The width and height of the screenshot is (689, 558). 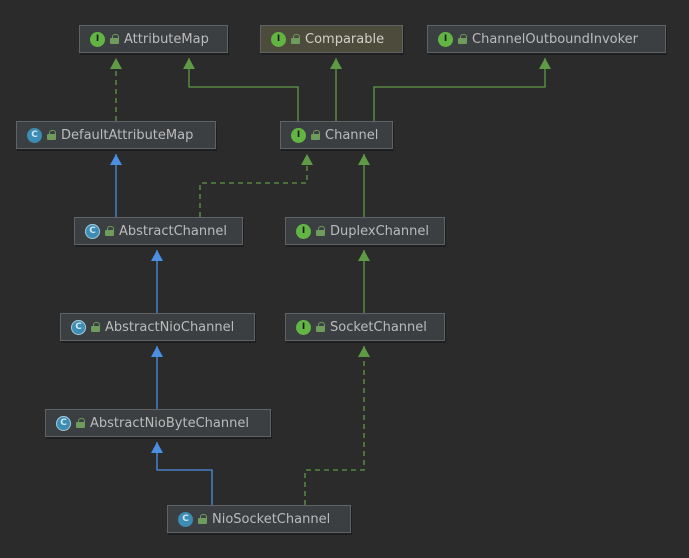 I want to click on node-duplex-channel: I DuplexChannel, so click(x=365, y=231).